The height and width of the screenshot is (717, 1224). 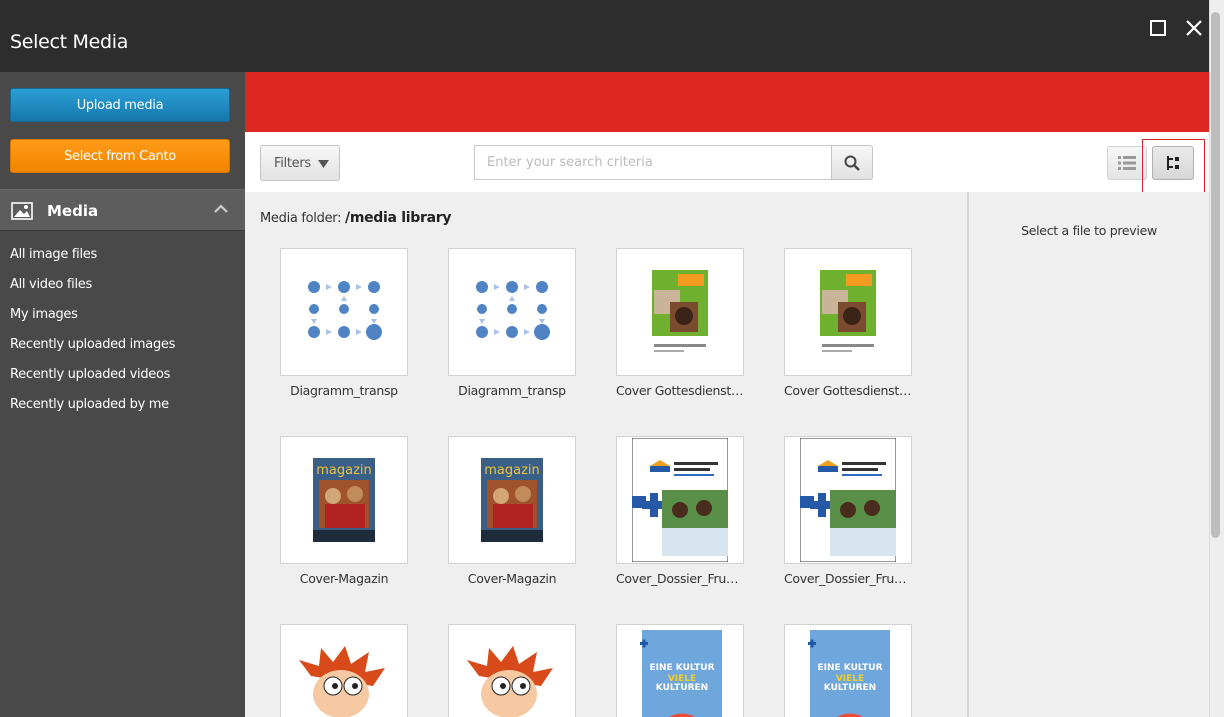 What do you see at coordinates (1089, 230) in the screenshot?
I see `preview-empty-text: Select a file to preview` at bounding box center [1089, 230].